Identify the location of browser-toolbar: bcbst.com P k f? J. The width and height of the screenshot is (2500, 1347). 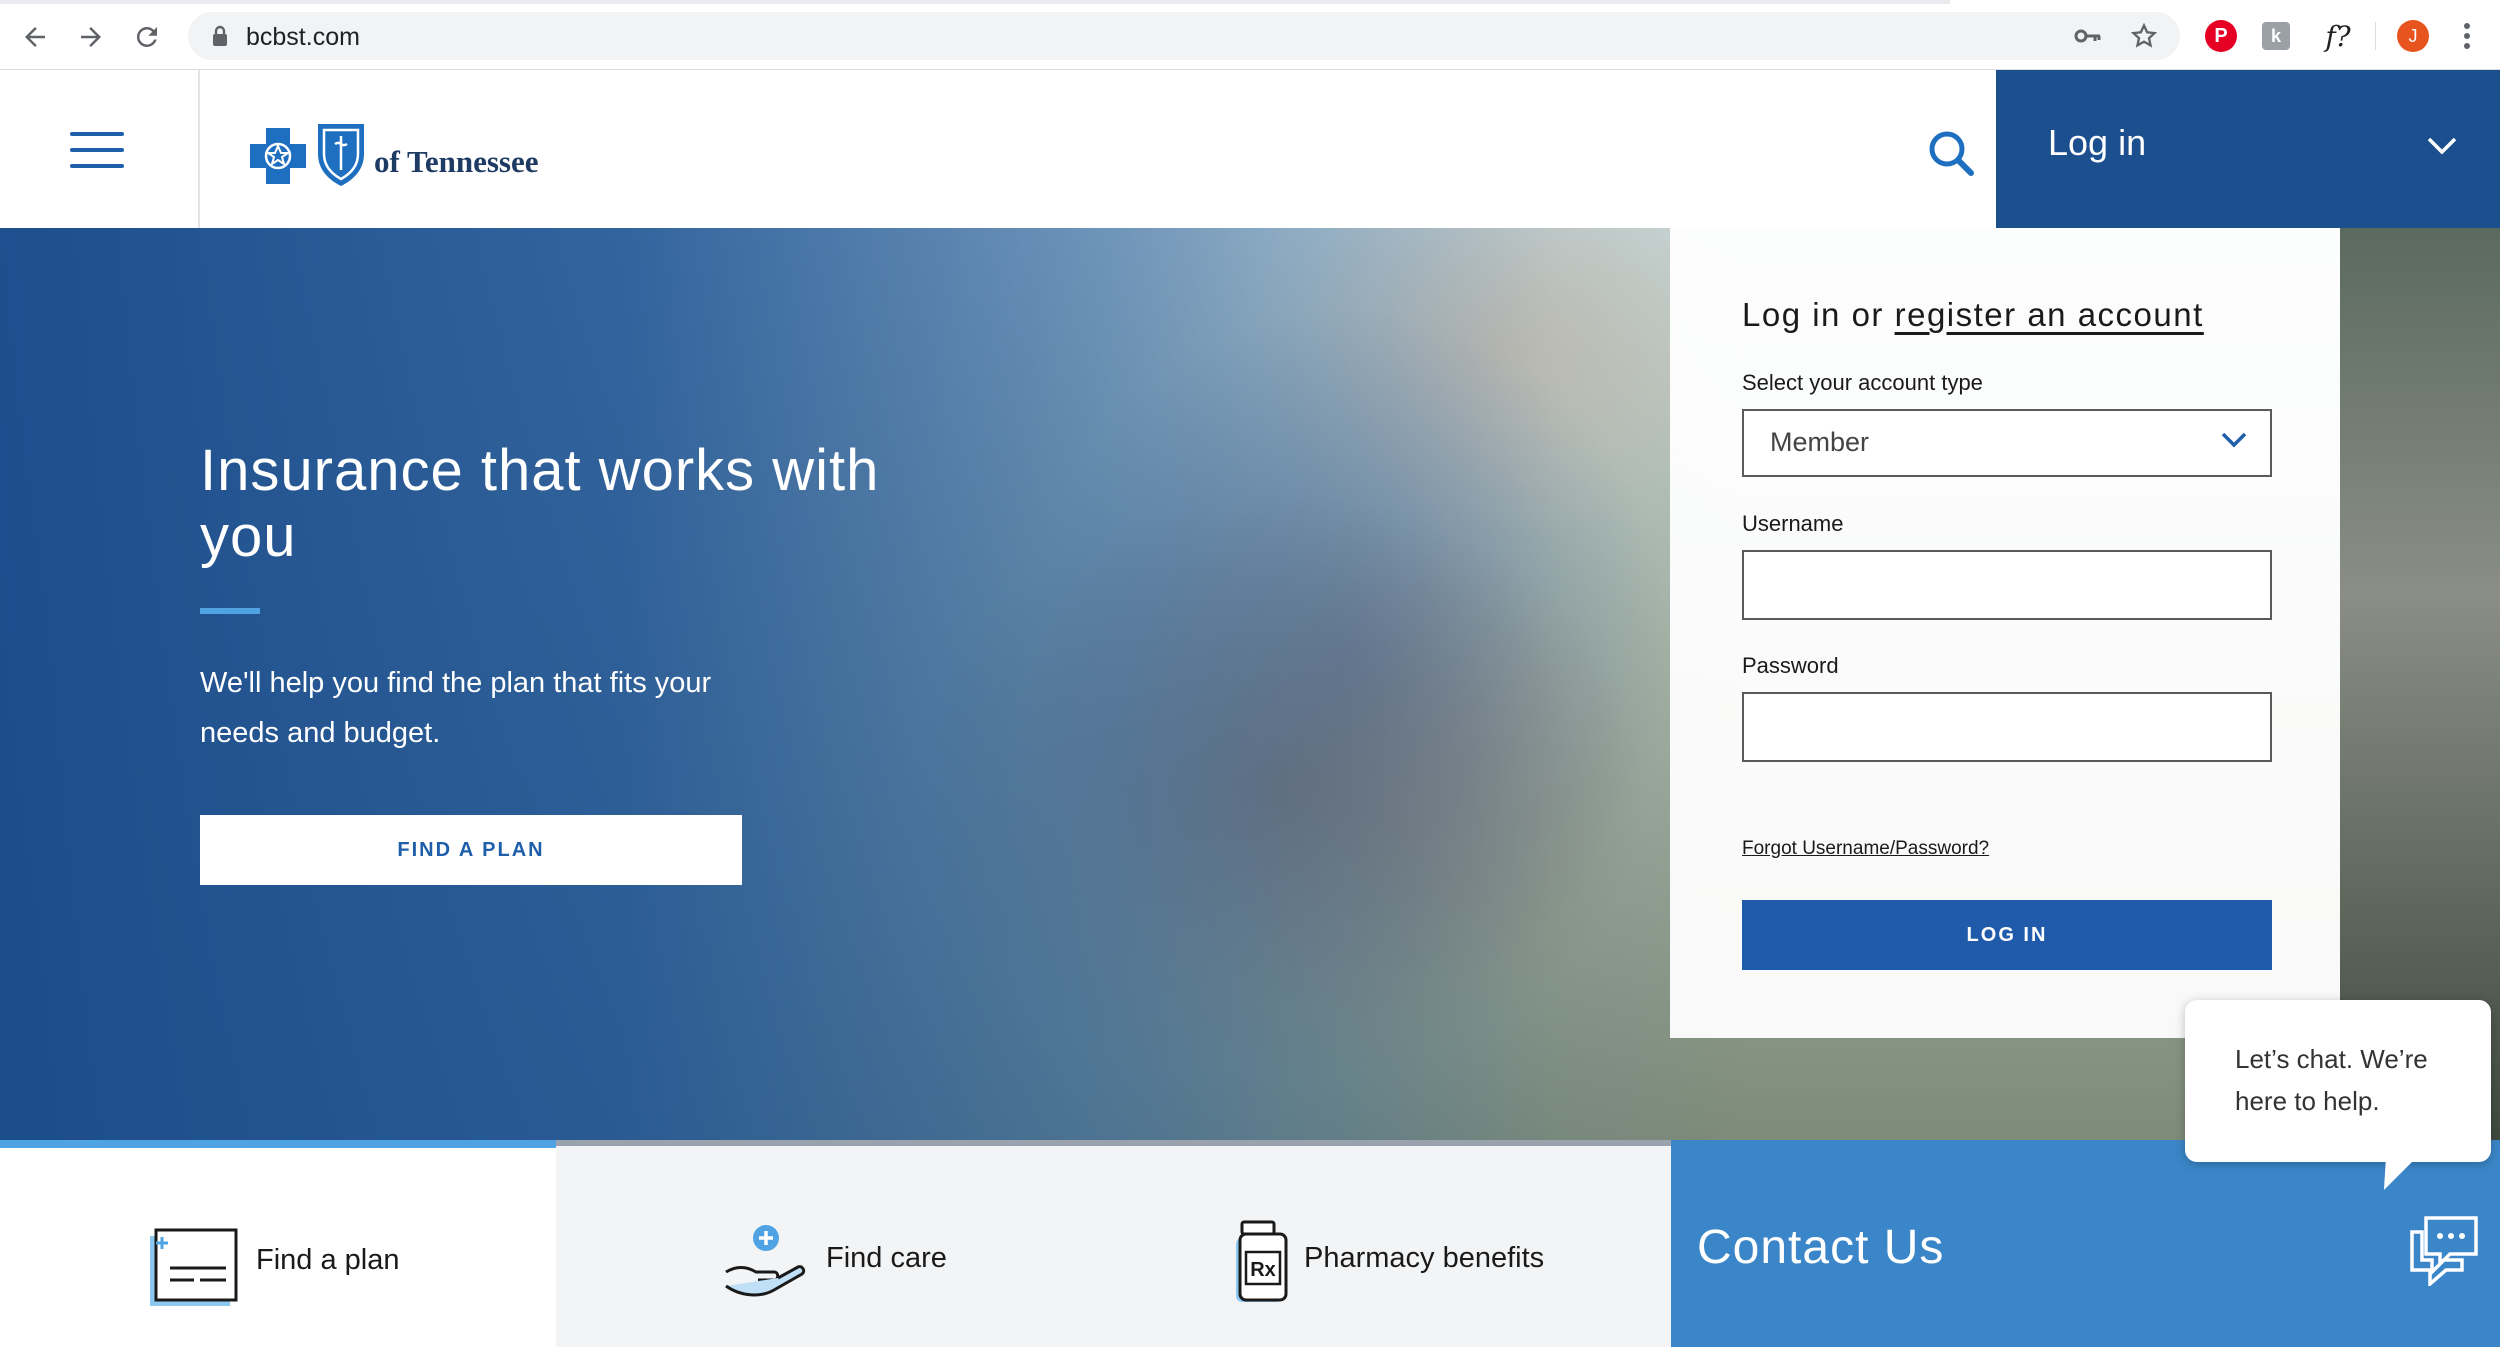
(1250, 35).